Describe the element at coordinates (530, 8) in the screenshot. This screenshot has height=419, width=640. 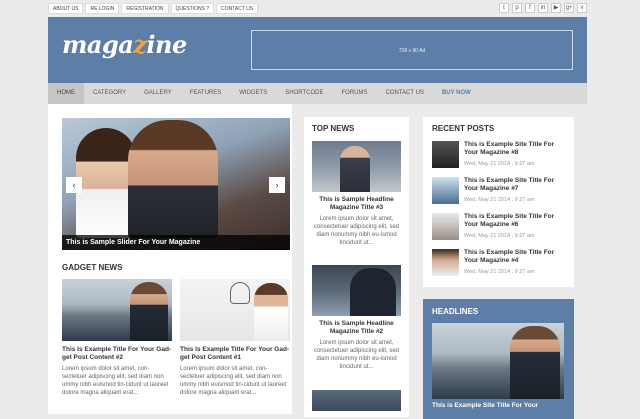
I see `facebook-icon: f` at that location.